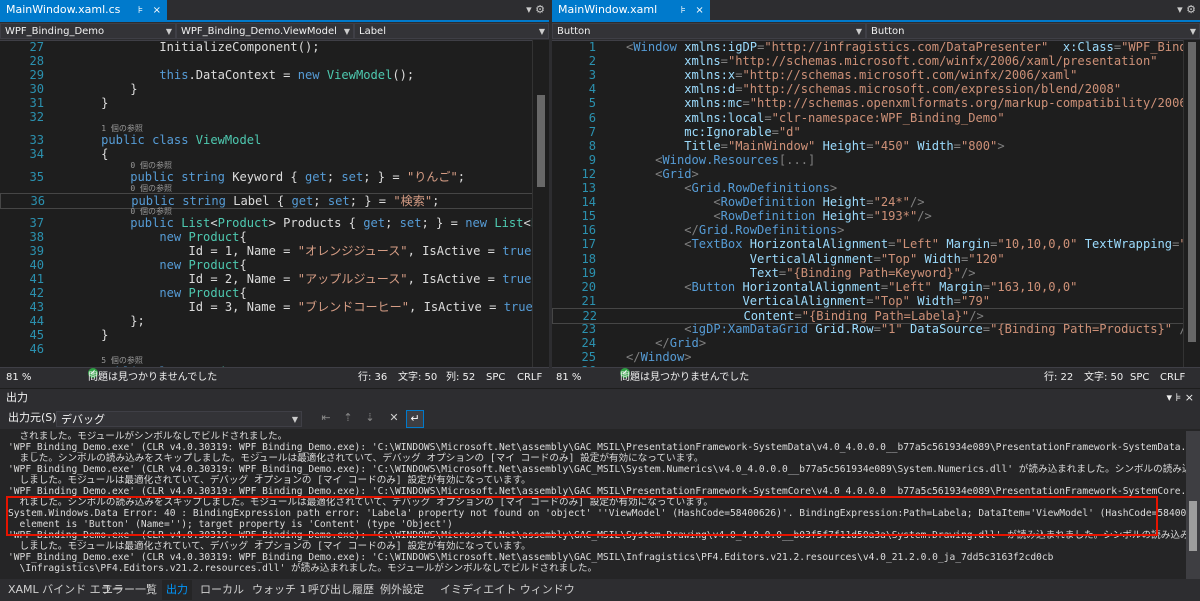 The width and height of the screenshot is (1200, 601). Describe the element at coordinates (274, 75) in the screenshot. I see `code-line: 29 this.DataContext = new ViewModel();` at that location.